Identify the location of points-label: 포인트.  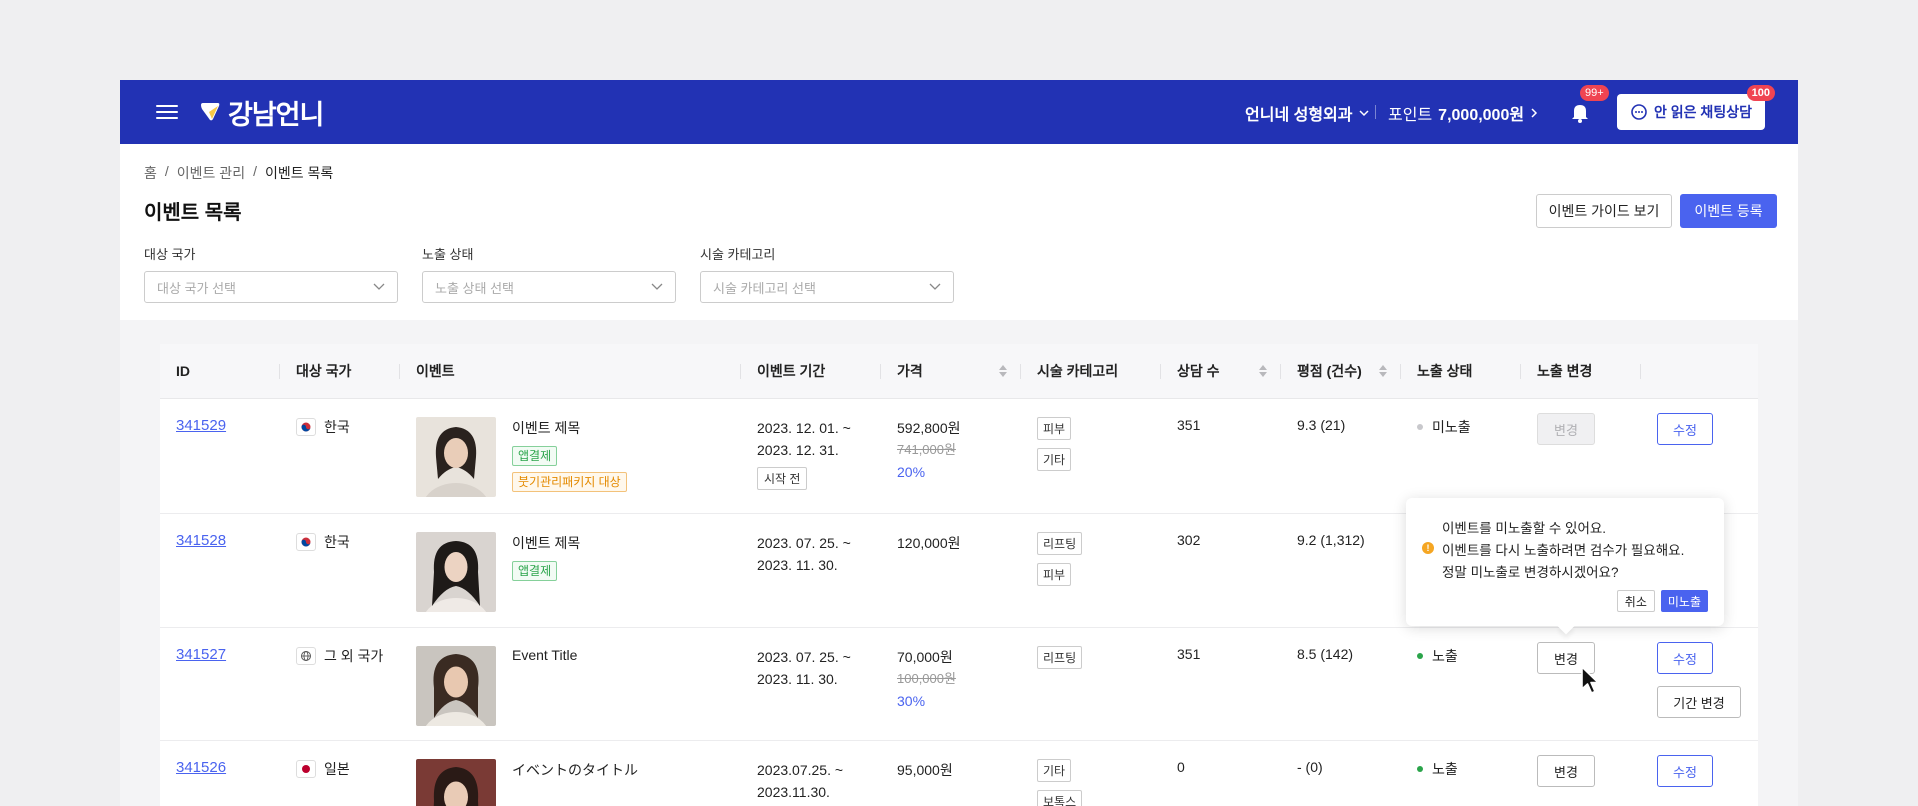
(1410, 115).